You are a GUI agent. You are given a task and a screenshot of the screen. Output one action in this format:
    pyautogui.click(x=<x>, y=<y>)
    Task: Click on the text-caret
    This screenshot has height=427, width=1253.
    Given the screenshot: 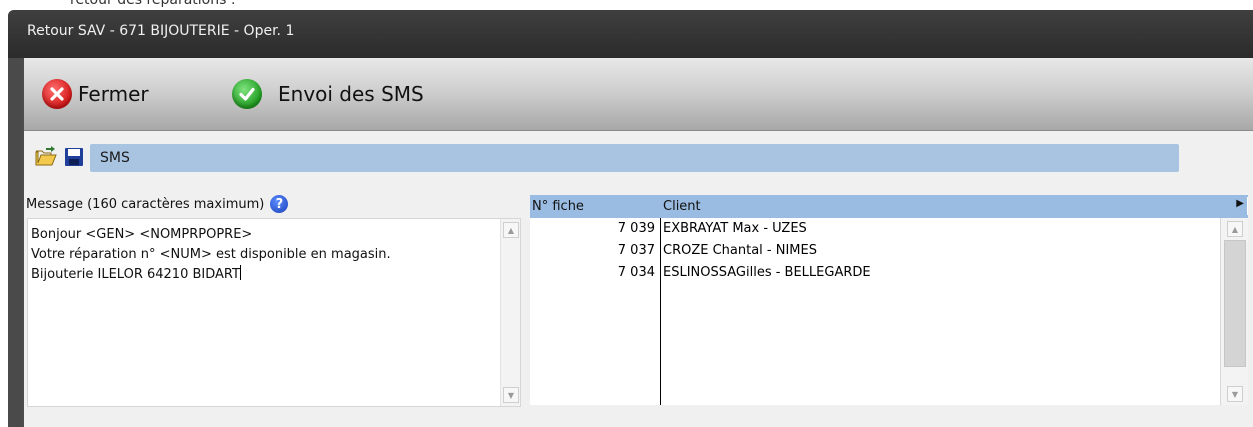 What is the action you would take?
    pyautogui.click(x=240, y=272)
    